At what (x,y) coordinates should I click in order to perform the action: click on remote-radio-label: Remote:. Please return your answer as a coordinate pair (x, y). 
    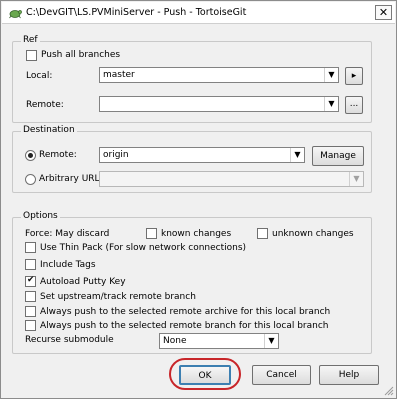
    Looking at the image, I should click on (58, 155).